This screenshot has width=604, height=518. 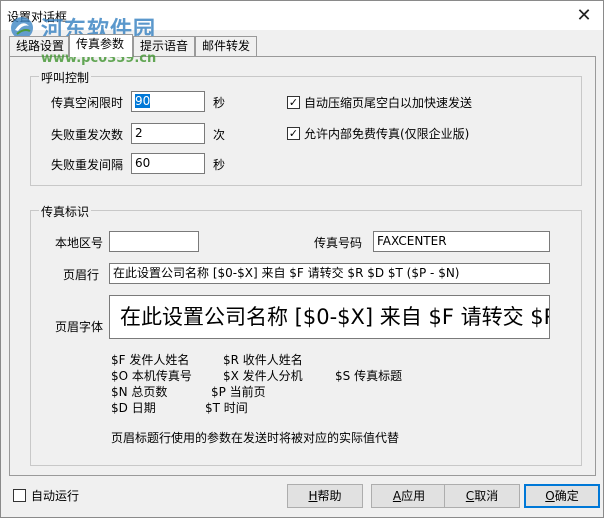 What do you see at coordinates (79, 327) in the screenshot?
I see `header-font-label: 页眉字体` at bounding box center [79, 327].